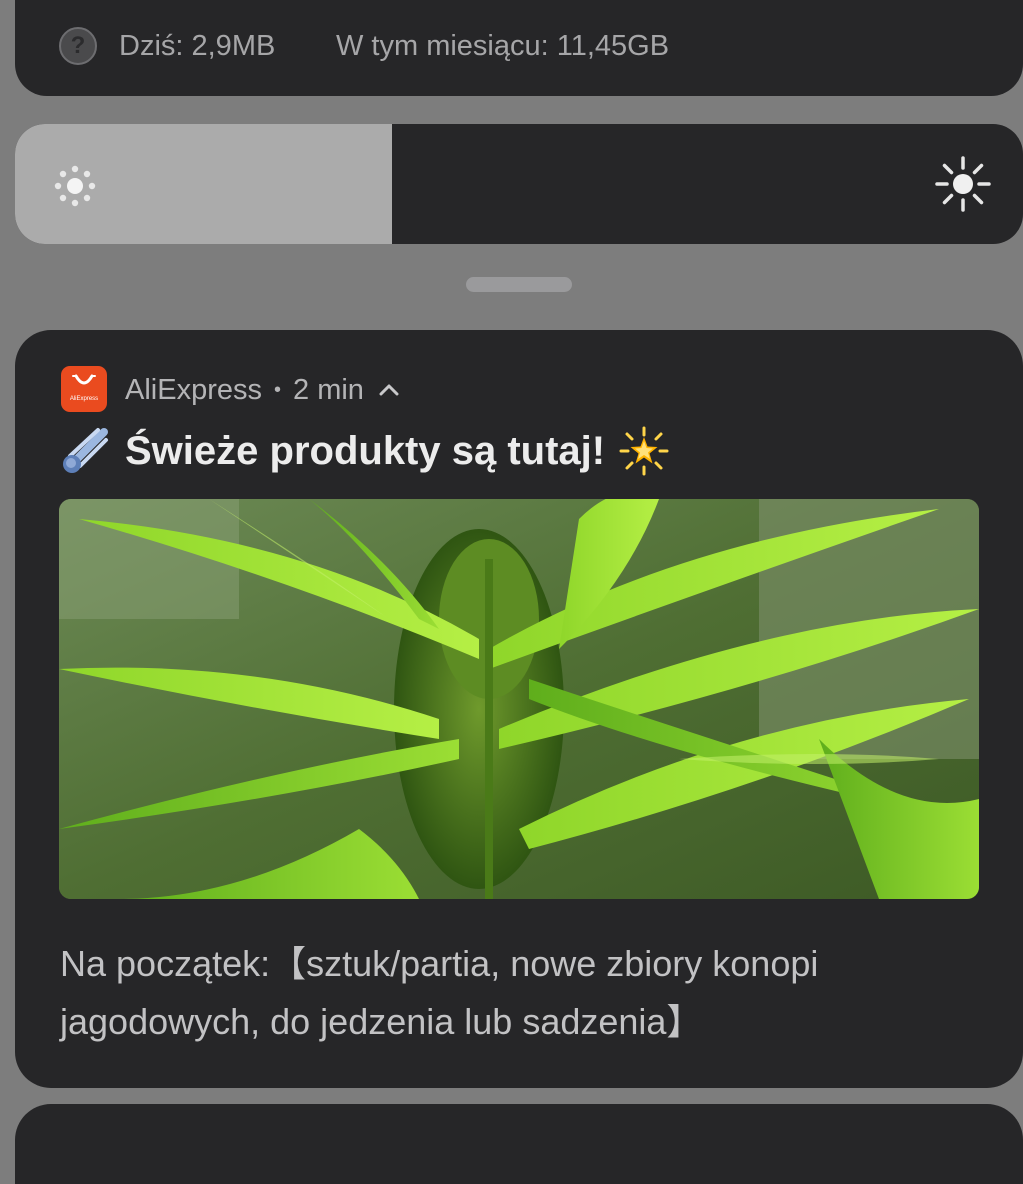  Describe the element at coordinates (519, 1144) in the screenshot. I see `next-notification-card` at that location.